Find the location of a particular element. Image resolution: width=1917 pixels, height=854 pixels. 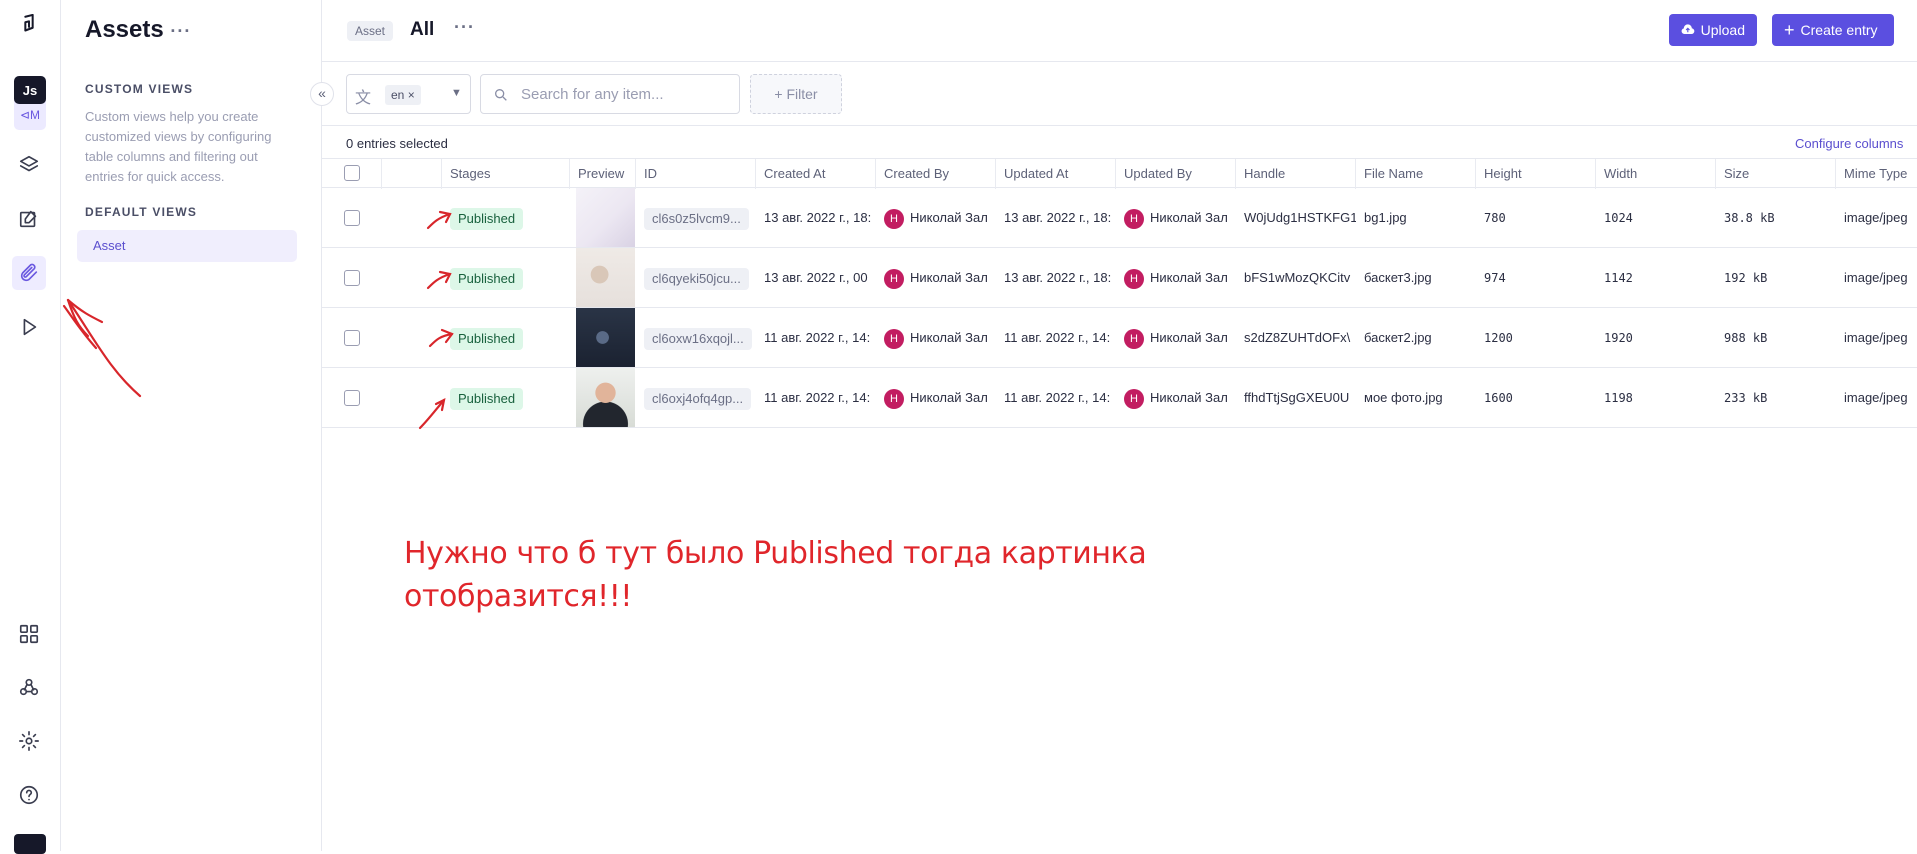

project-switcher: Js ⊲M is located at coordinates (30, 103).